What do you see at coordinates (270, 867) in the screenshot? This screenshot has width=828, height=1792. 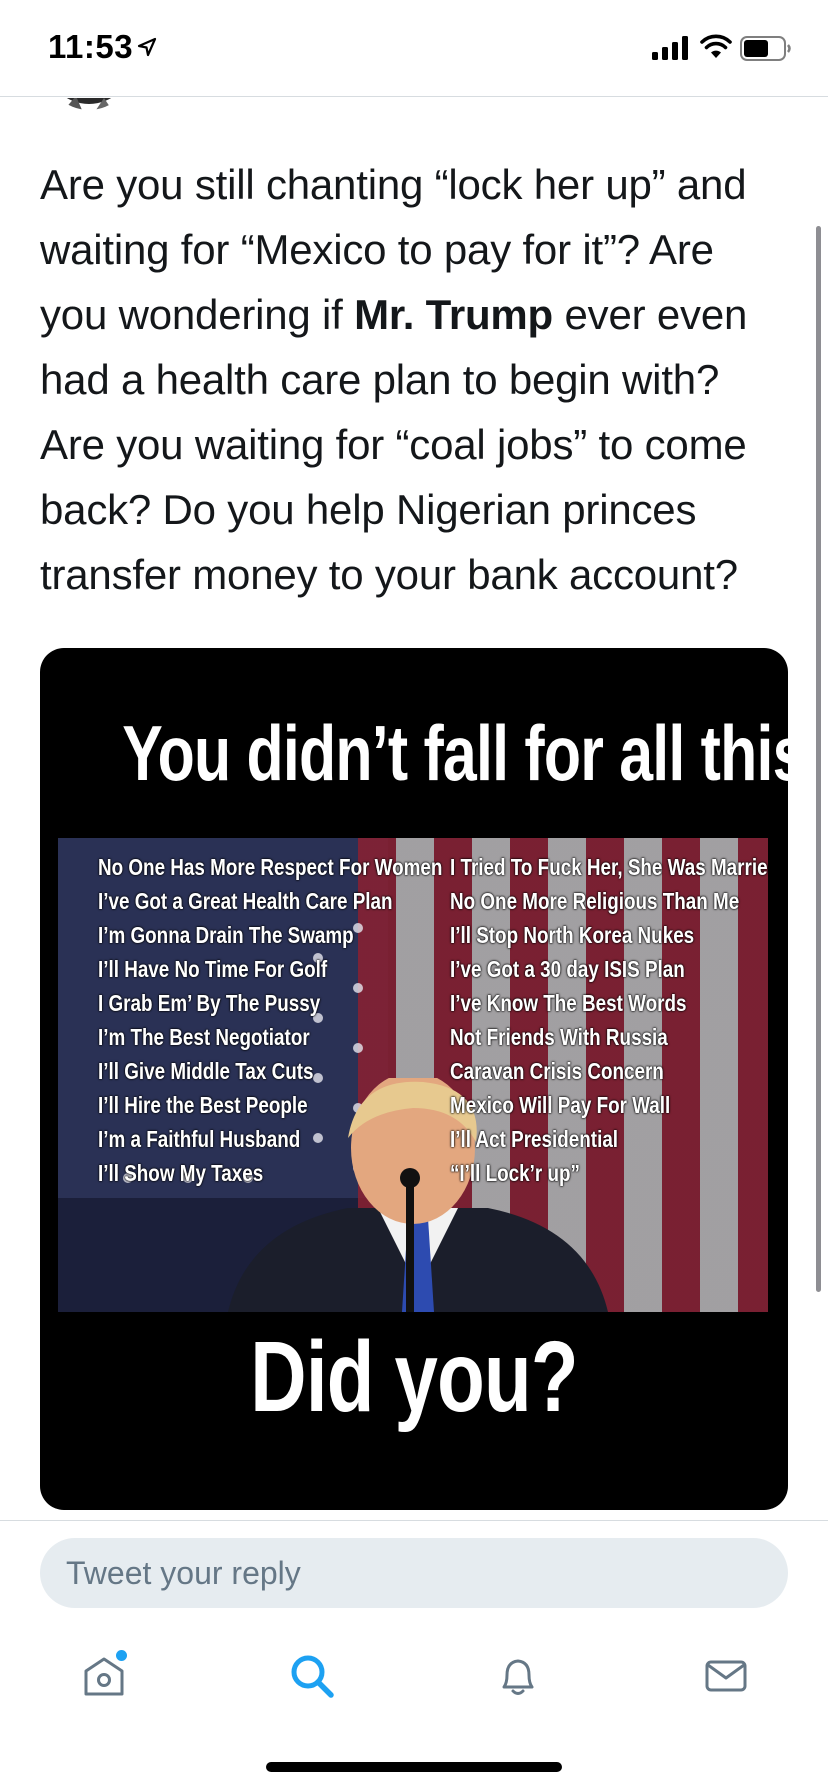 I see `meme-list-item: No One Has More Respect For Women` at bounding box center [270, 867].